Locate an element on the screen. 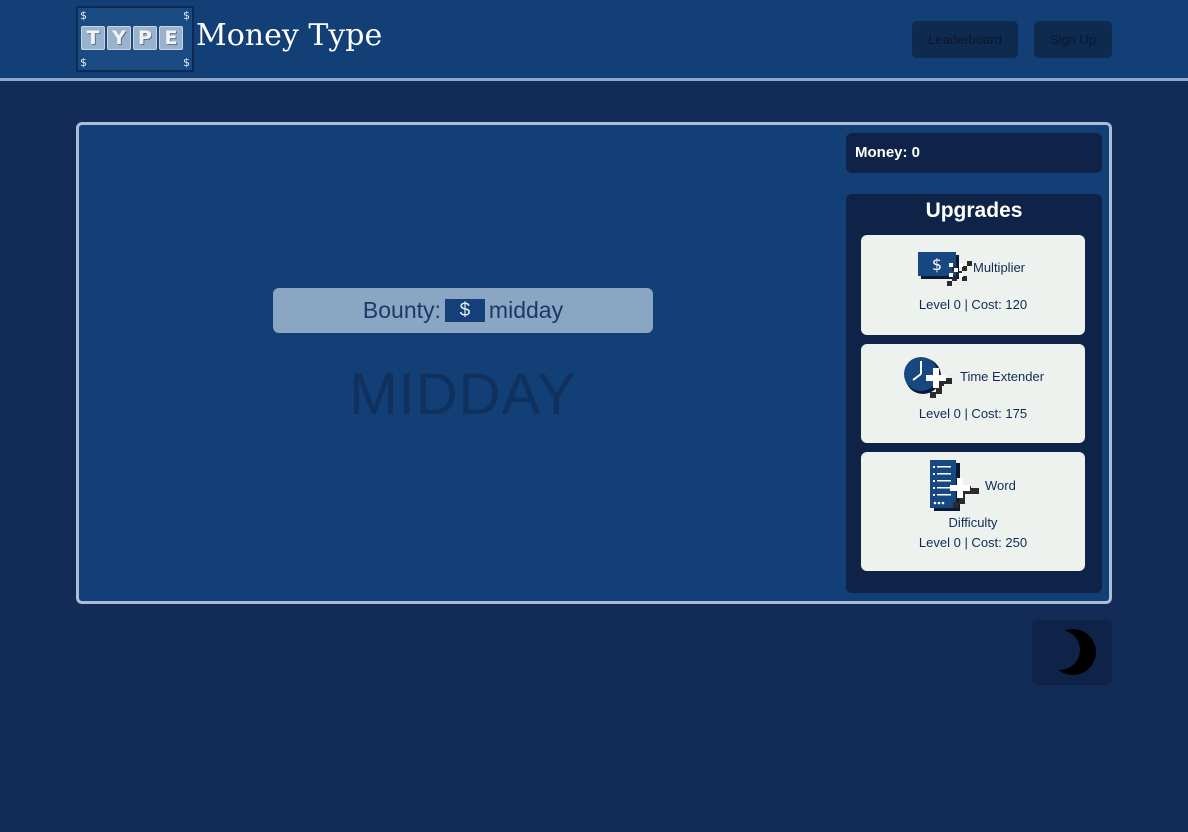  upgrades-title: Upgrades is located at coordinates (974, 210).